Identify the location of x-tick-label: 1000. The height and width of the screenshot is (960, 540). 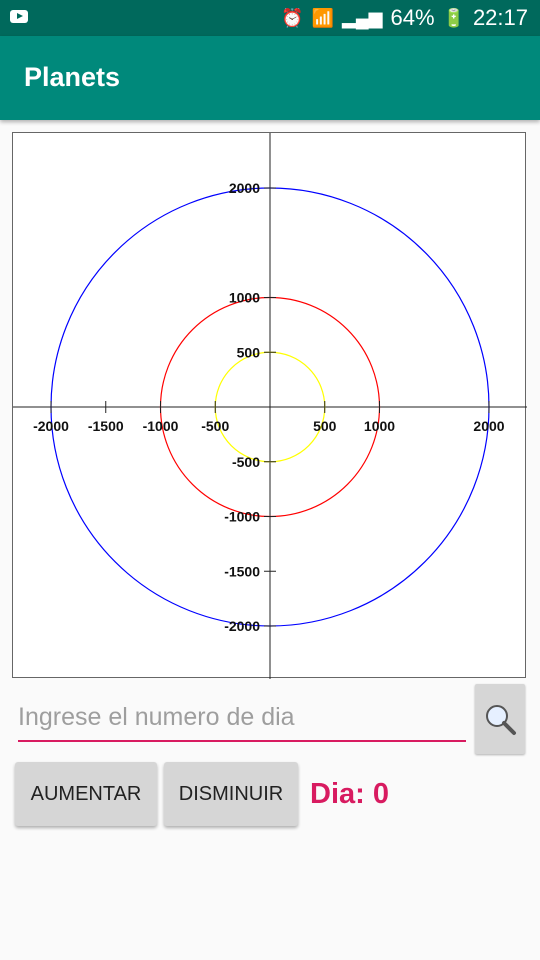
(379, 426).